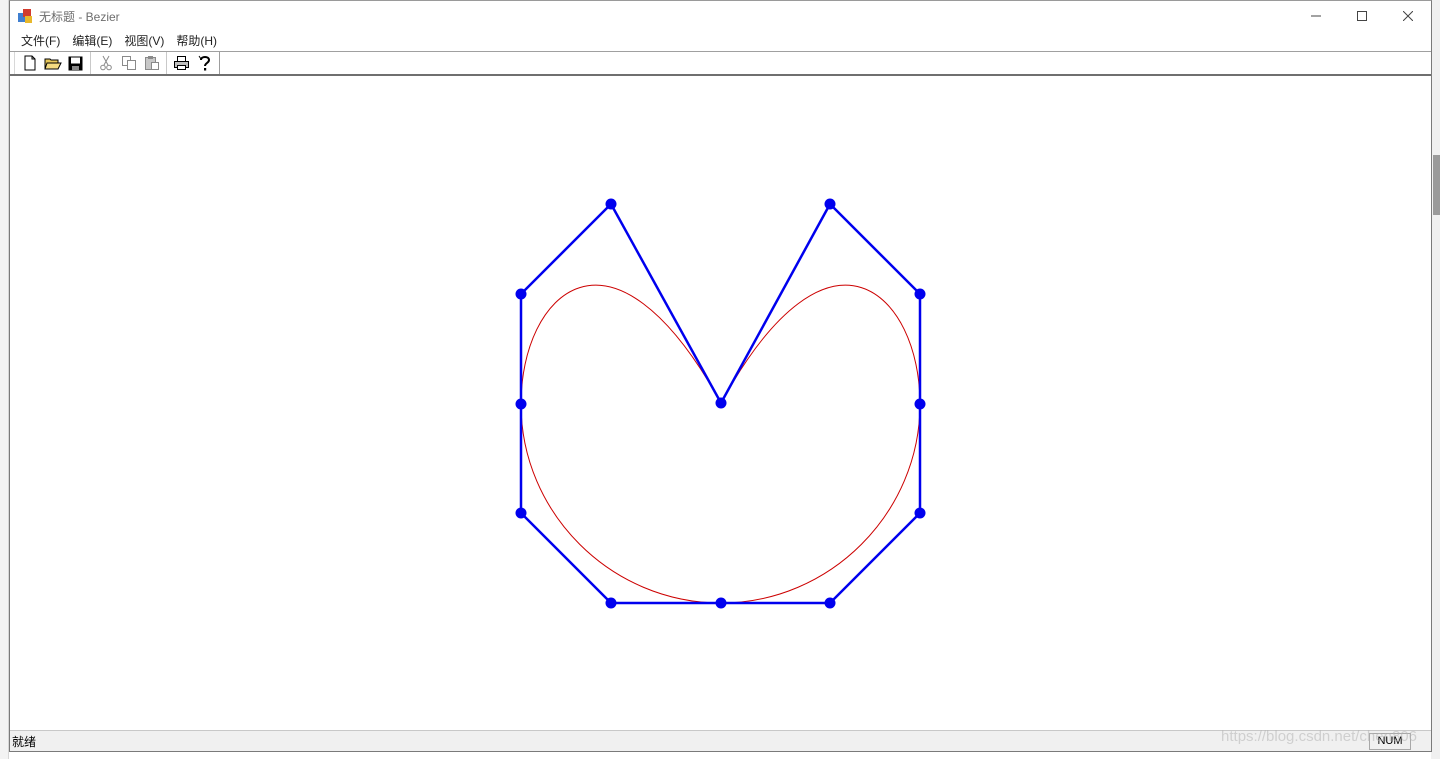 The image size is (1440, 759). What do you see at coordinates (24, 741) in the screenshot?
I see `status-text: 就绪` at bounding box center [24, 741].